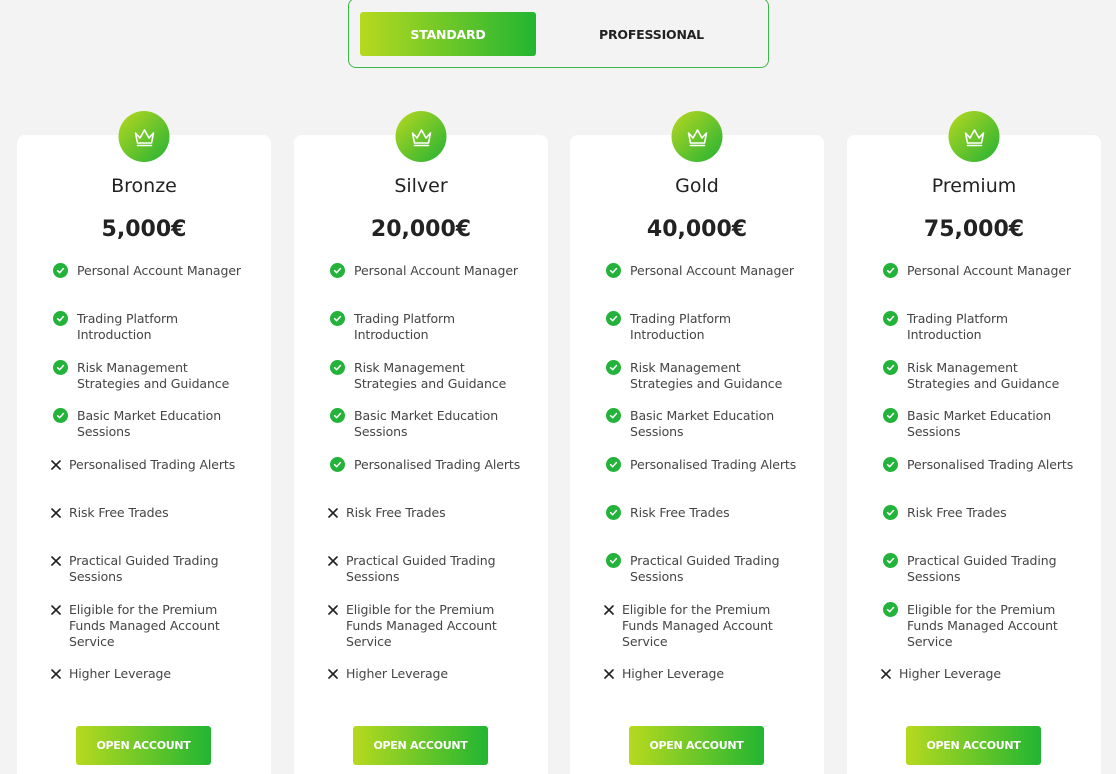 The height and width of the screenshot is (774, 1116). Describe the element at coordinates (651, 34) in the screenshot. I see `professional-tab: PROFESSIONAL` at that location.